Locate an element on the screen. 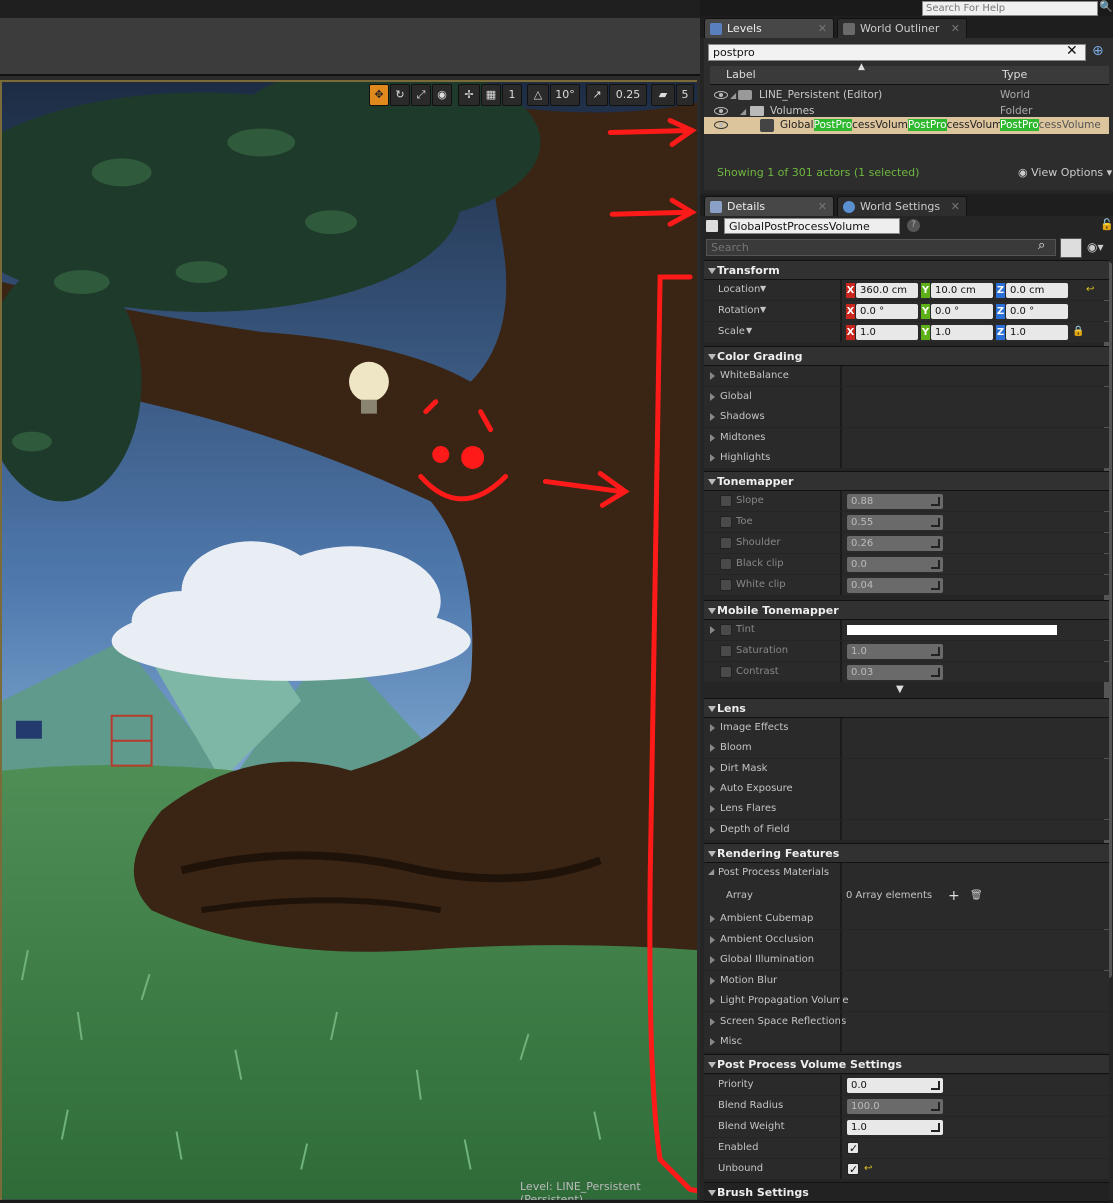 The height and width of the screenshot is (1203, 1113). scale-tool-button: ⤢ is located at coordinates (421, 95).